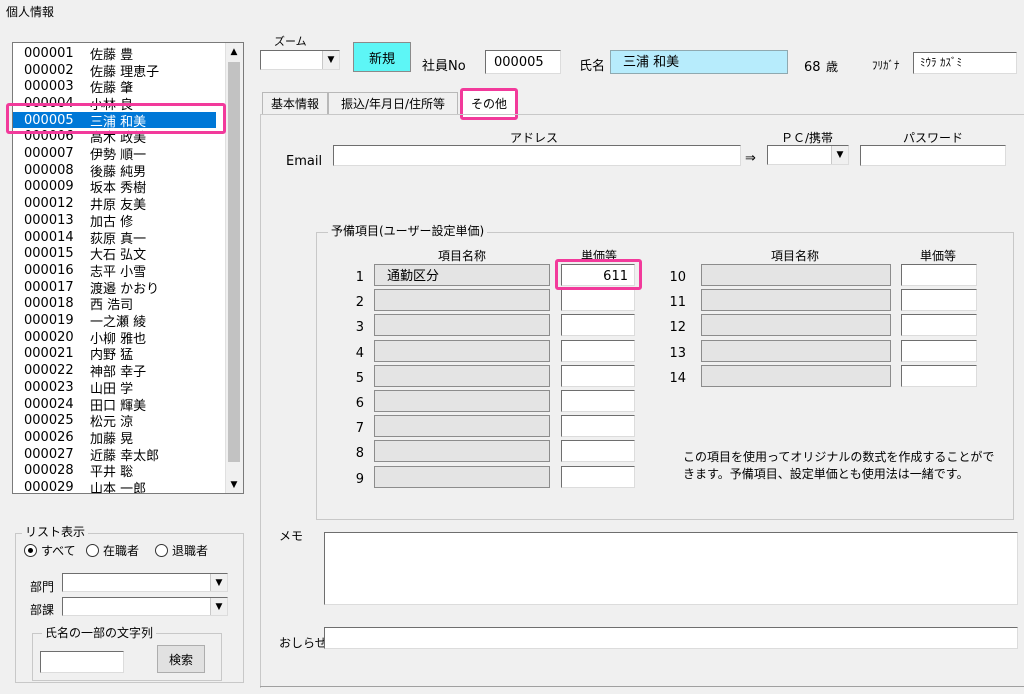 This screenshot has width=1024, height=694. Describe the element at coordinates (359, 479) in the screenshot. I see `reserve-item-number: 9` at that location.